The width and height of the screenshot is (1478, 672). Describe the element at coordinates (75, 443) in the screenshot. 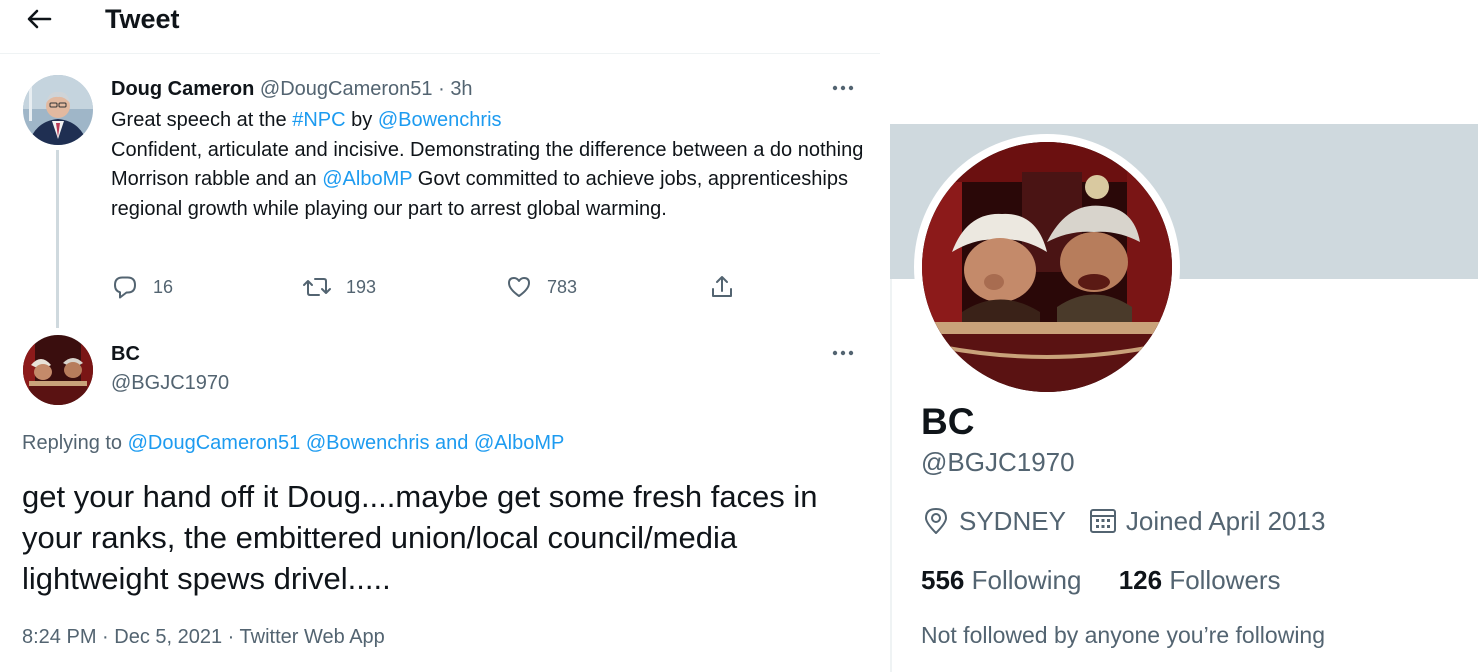

I see `replying-to-label: Replying to` at that location.